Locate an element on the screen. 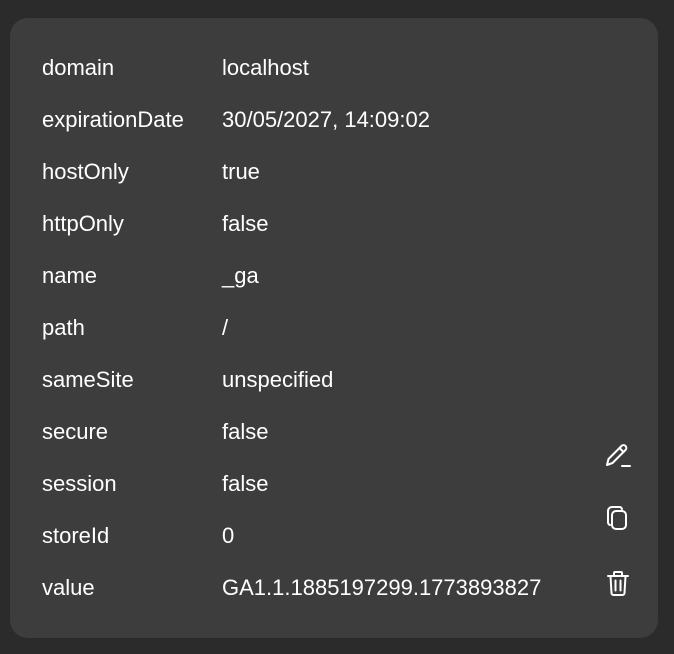 The image size is (674, 654). copy-button is located at coordinates (618, 519).